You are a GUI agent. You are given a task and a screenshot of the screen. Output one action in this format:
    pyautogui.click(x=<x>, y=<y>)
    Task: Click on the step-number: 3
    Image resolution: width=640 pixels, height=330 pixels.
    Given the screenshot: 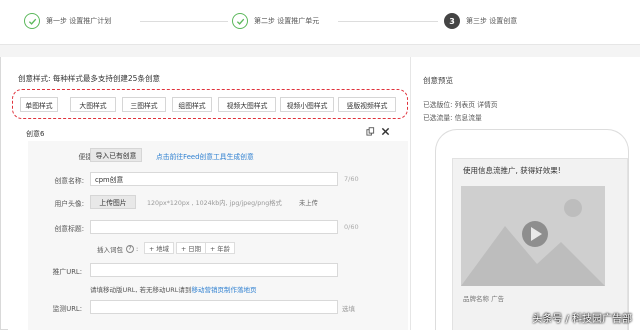 What is the action you would take?
    pyautogui.click(x=452, y=21)
    